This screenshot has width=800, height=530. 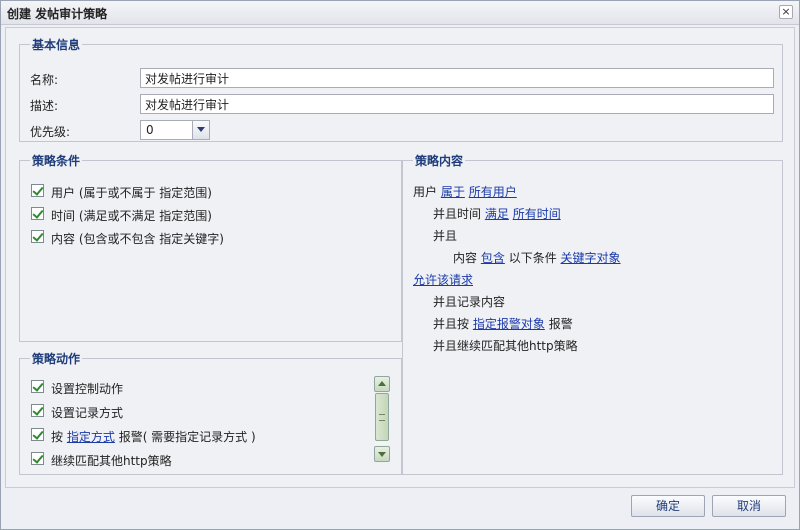 What do you see at coordinates (537, 214) in the screenshot?
I see `time-scope-link: 所有时间` at bounding box center [537, 214].